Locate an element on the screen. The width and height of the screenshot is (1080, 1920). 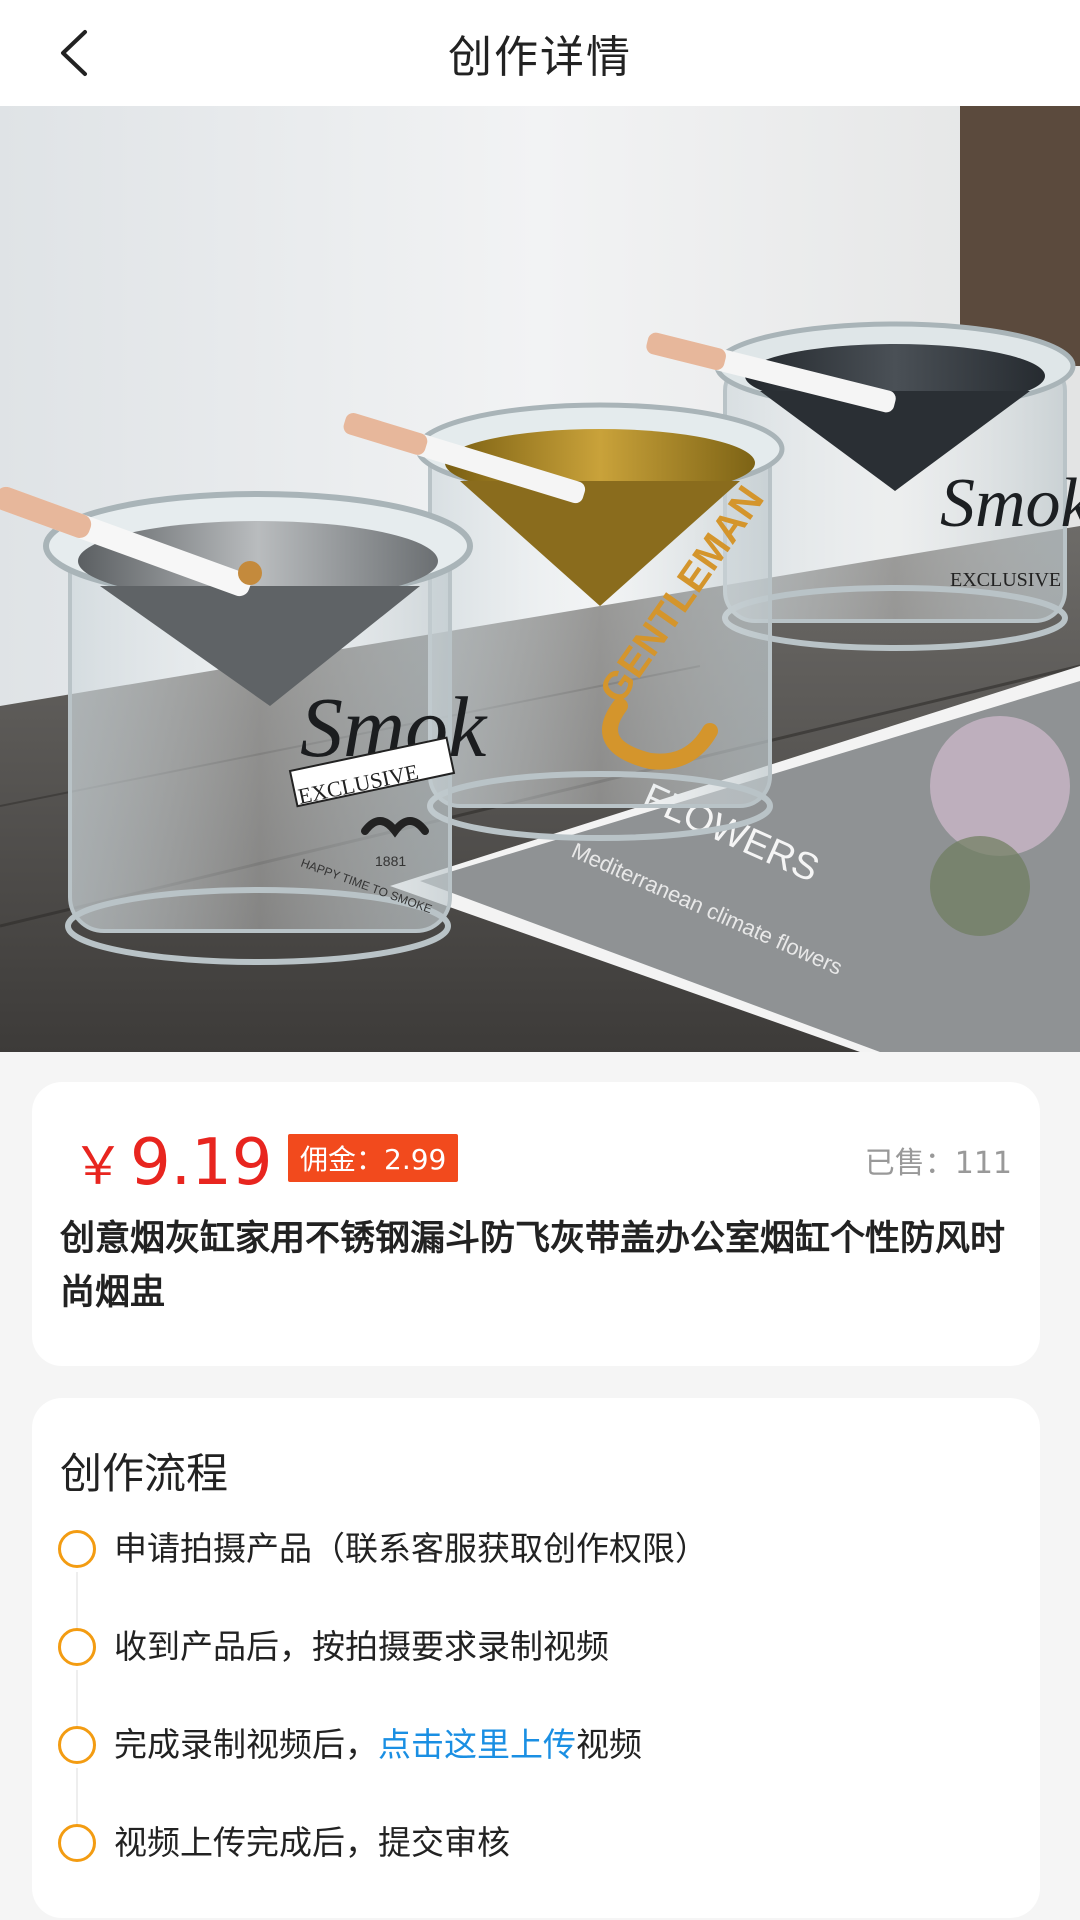
upload-link: 点击这里上传 is located at coordinates (477, 1744).